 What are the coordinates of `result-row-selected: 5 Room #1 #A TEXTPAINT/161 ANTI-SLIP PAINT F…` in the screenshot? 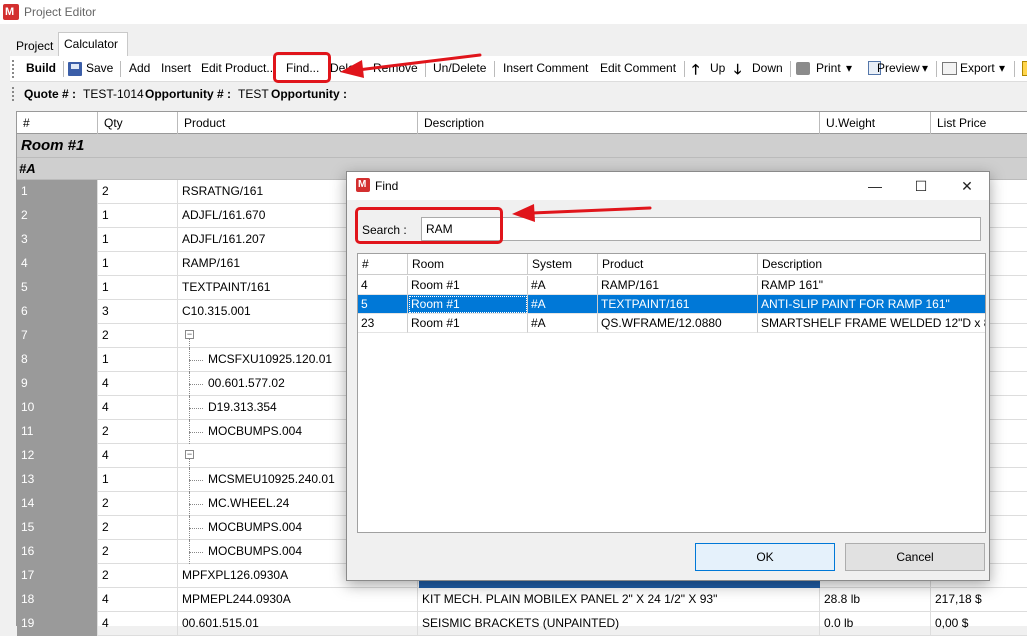 It's located at (671, 304).